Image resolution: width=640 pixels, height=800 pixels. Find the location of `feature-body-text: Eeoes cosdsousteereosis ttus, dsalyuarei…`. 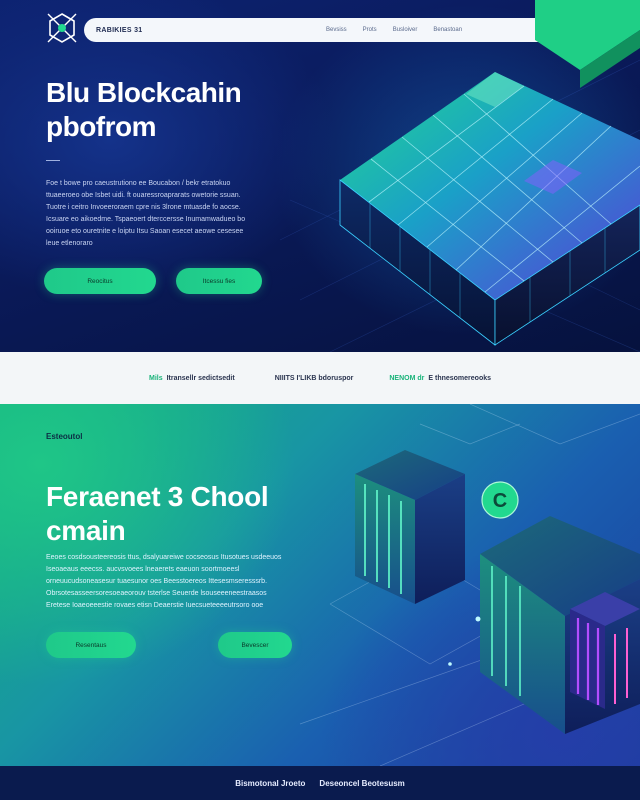

feature-body-text: Eeoes cosdsousteereosis ttus, dsalyuarei… is located at coordinates (164, 581).